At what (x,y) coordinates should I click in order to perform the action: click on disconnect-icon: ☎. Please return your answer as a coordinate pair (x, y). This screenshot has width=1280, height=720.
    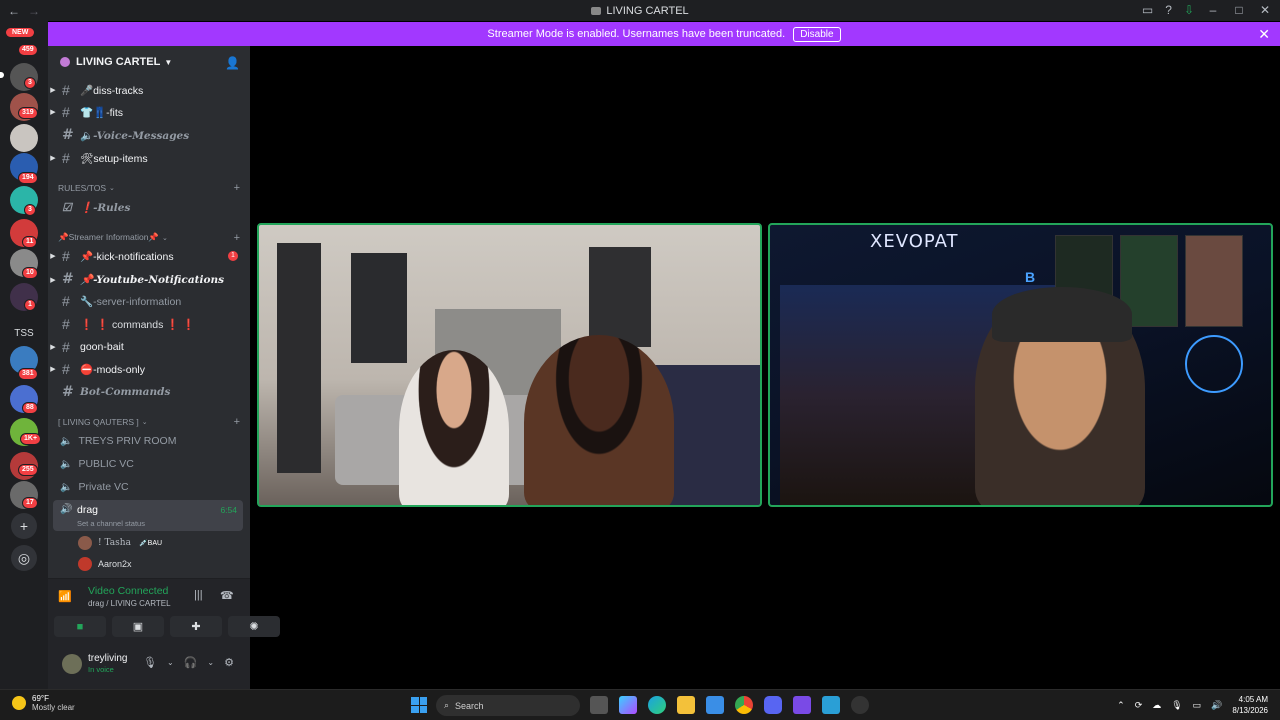
    Looking at the image, I should click on (227, 595).